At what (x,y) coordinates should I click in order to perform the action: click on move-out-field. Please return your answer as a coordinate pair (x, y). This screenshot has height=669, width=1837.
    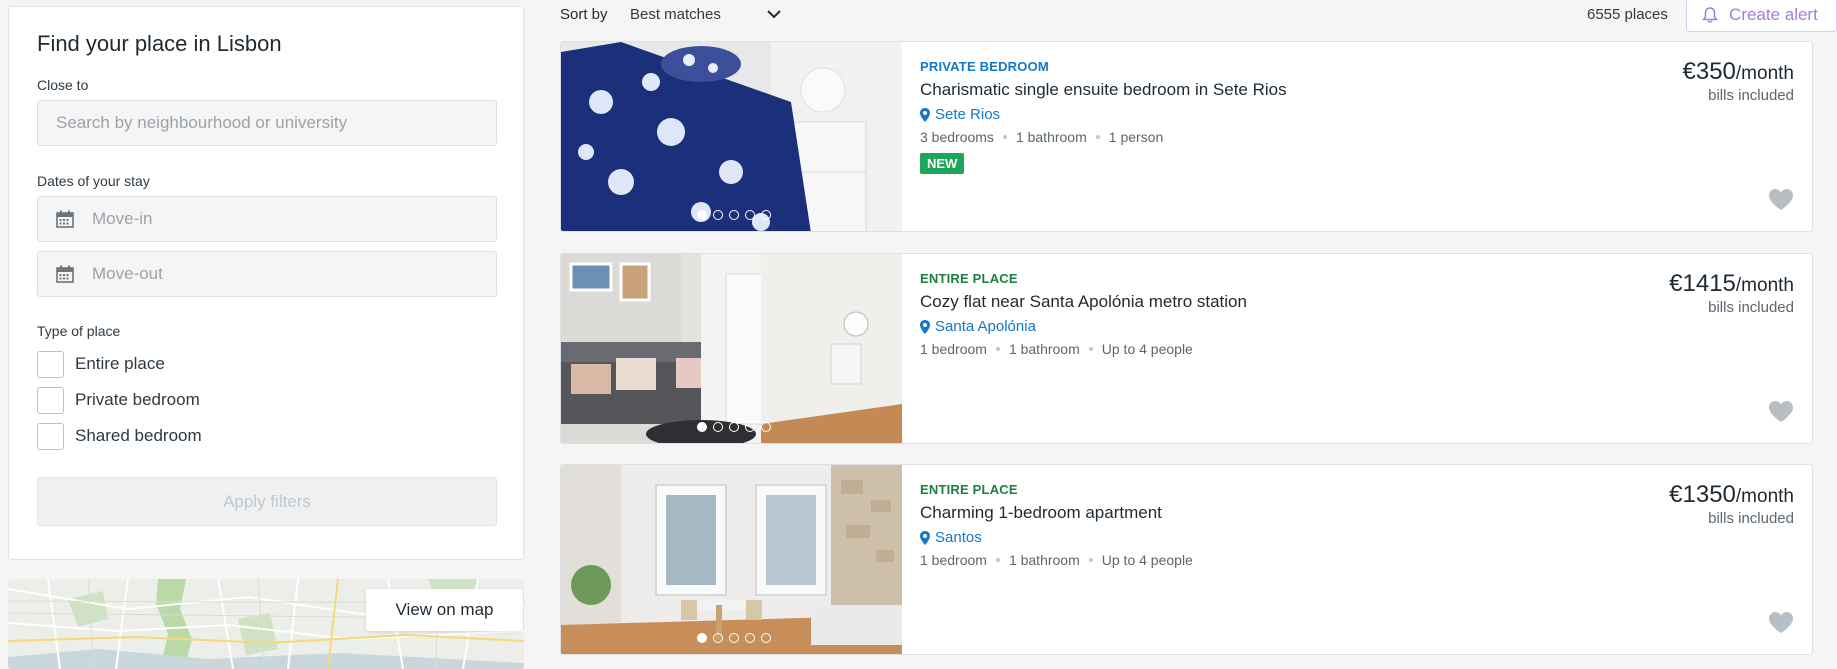
    Looking at the image, I should click on (267, 274).